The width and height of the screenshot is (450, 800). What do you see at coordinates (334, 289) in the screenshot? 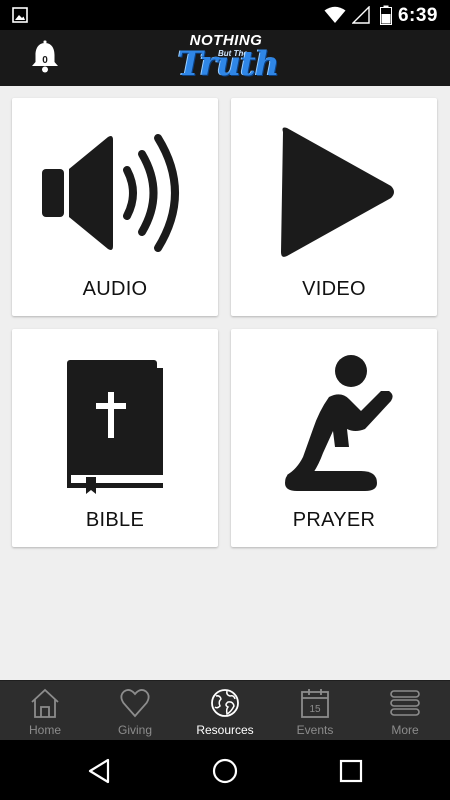
I see `video-label: VIDEO` at bounding box center [334, 289].